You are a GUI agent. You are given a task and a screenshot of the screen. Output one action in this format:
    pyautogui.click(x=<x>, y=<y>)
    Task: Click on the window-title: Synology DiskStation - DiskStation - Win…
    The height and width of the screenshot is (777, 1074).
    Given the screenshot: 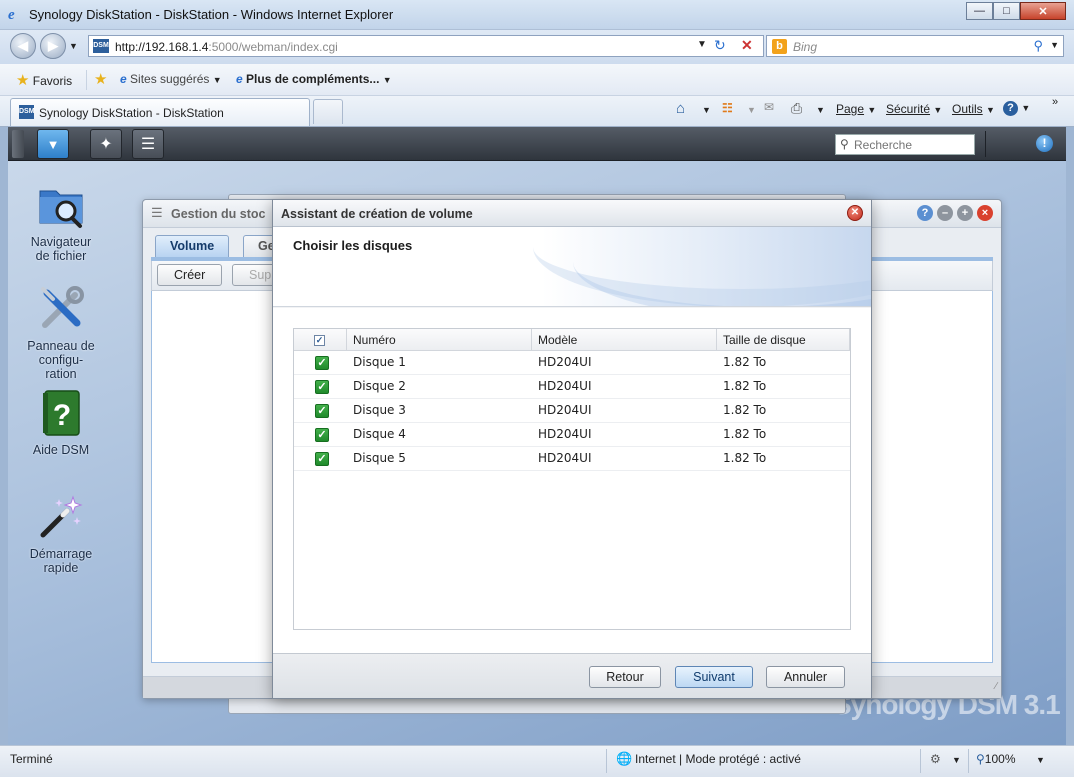 What is the action you would take?
    pyautogui.click(x=211, y=14)
    